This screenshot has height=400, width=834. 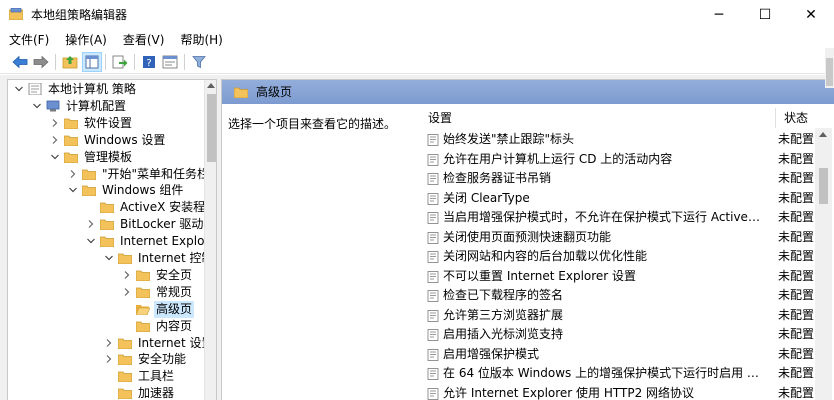 What do you see at coordinates (617, 238) in the screenshot?
I see `list-item: 关闭使用页面预测快速翻页功能 未配置` at bounding box center [617, 238].